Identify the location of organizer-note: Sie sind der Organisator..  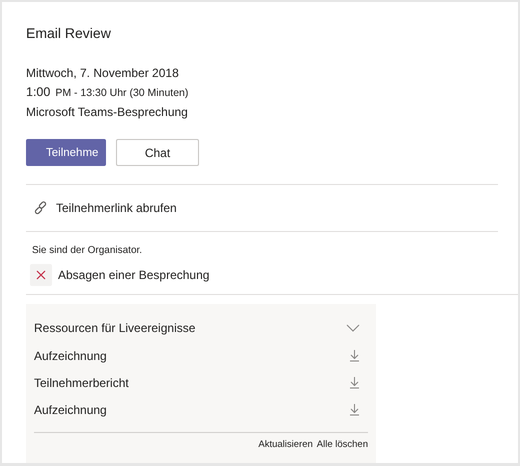
(87, 250).